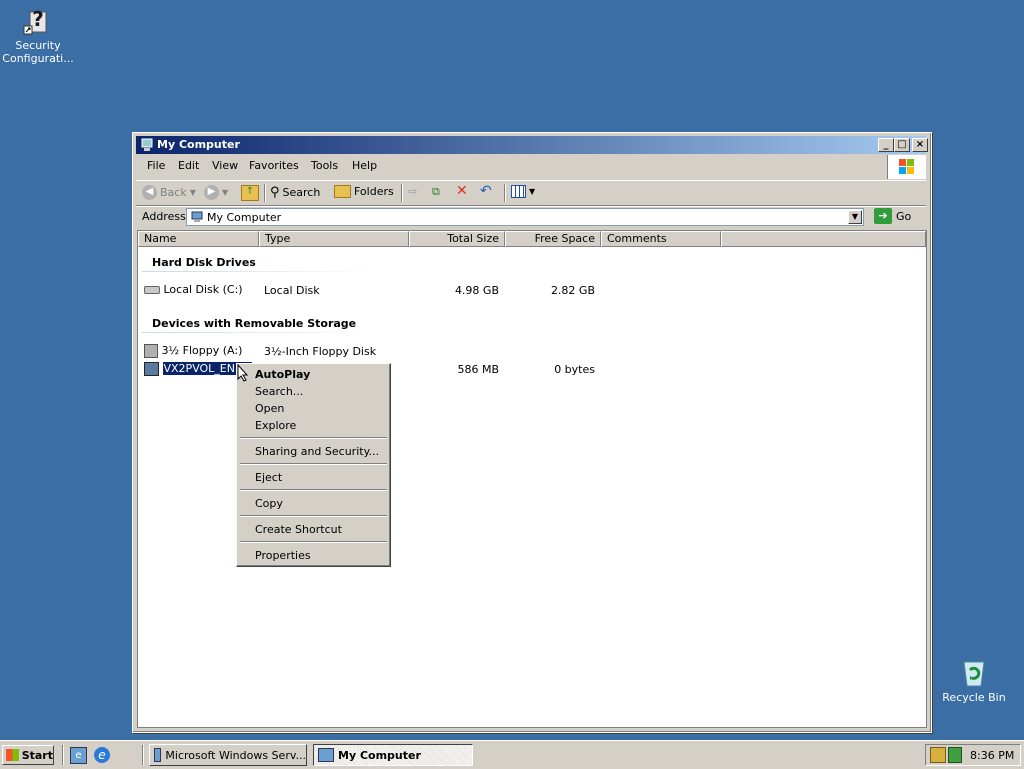 This screenshot has width=1024, height=769. What do you see at coordinates (886, 145) in the screenshot?
I see `minimize-button: _` at bounding box center [886, 145].